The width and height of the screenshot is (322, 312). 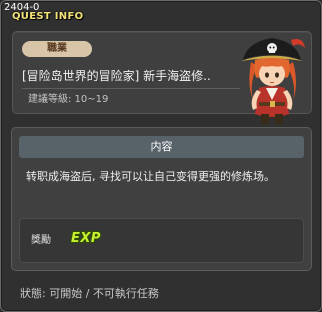 I want to click on header-divider, so click(x=131, y=88).